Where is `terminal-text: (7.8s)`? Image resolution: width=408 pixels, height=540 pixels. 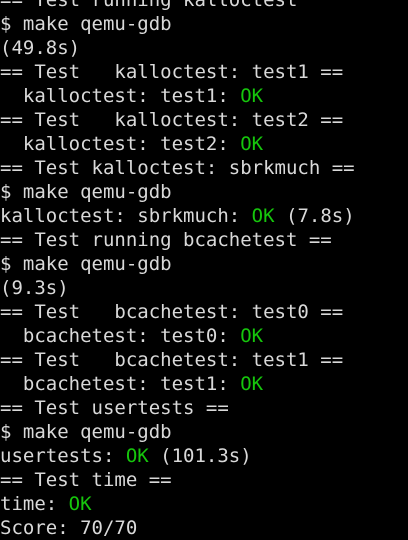 terminal-text: (7.8s) is located at coordinates (314, 216).